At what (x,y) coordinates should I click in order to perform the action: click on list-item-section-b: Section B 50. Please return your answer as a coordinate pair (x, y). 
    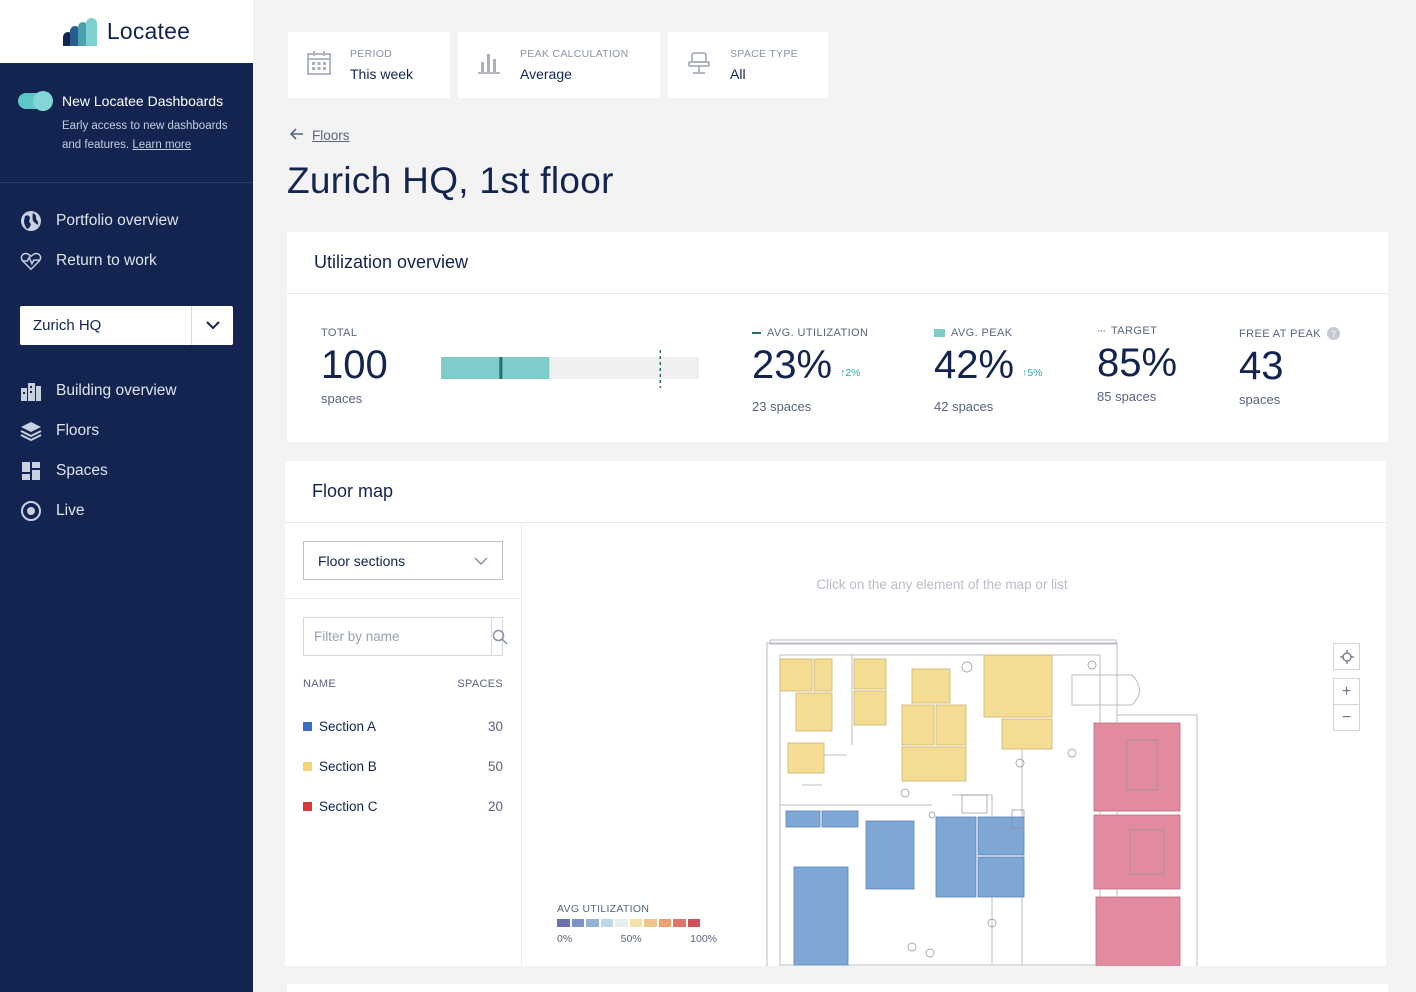
    Looking at the image, I should click on (403, 766).